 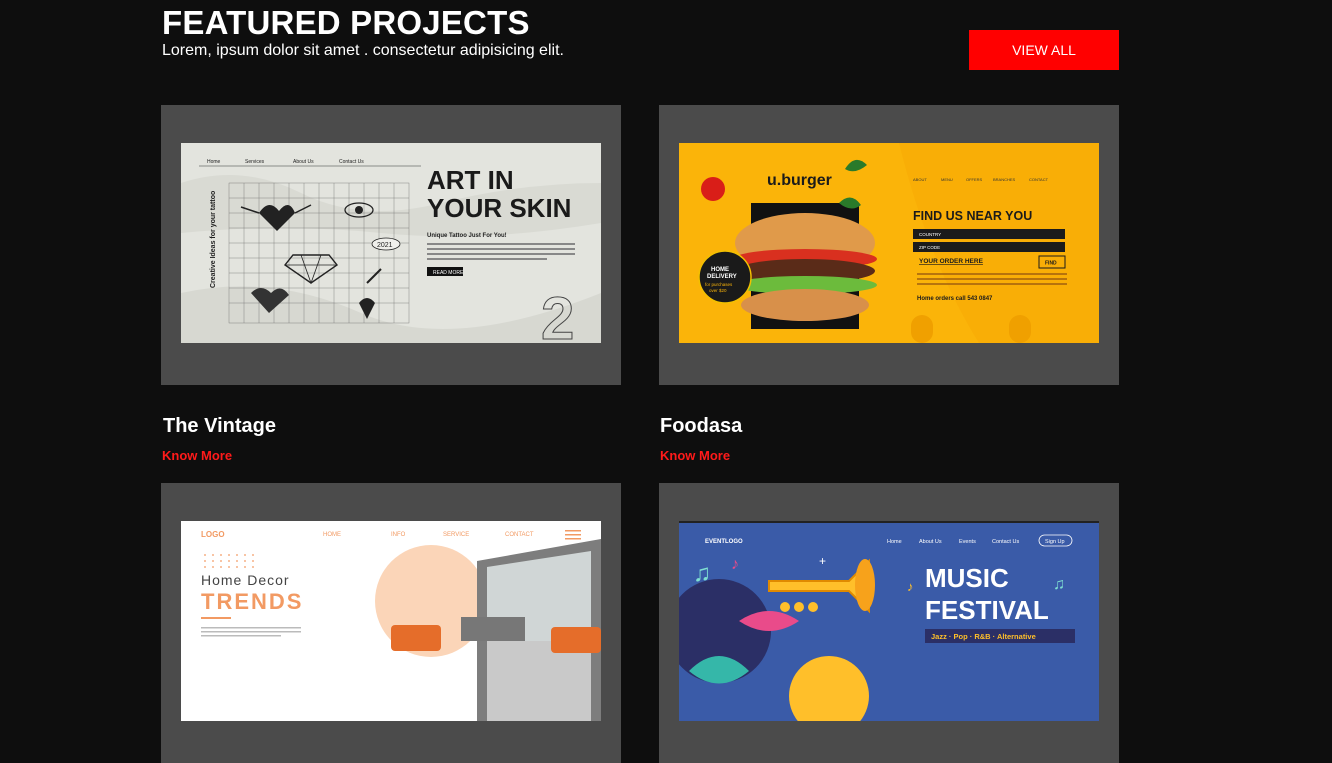 What do you see at coordinates (245, 580) in the screenshot?
I see `preview-headline: Home Decor` at bounding box center [245, 580].